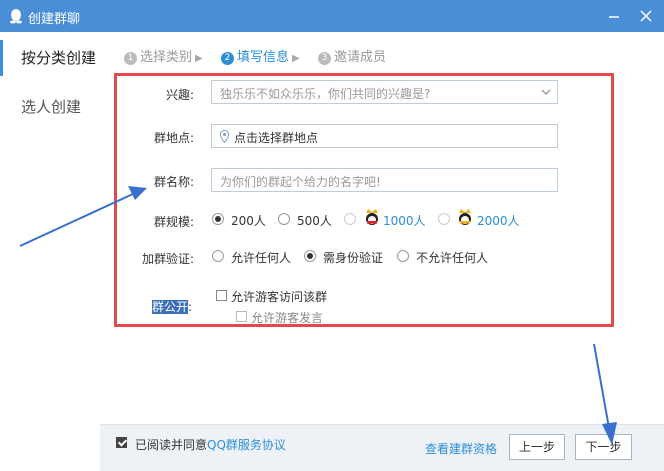  Describe the element at coordinates (77, 219) in the screenshot. I see `arrow-to-name-field` at that location.